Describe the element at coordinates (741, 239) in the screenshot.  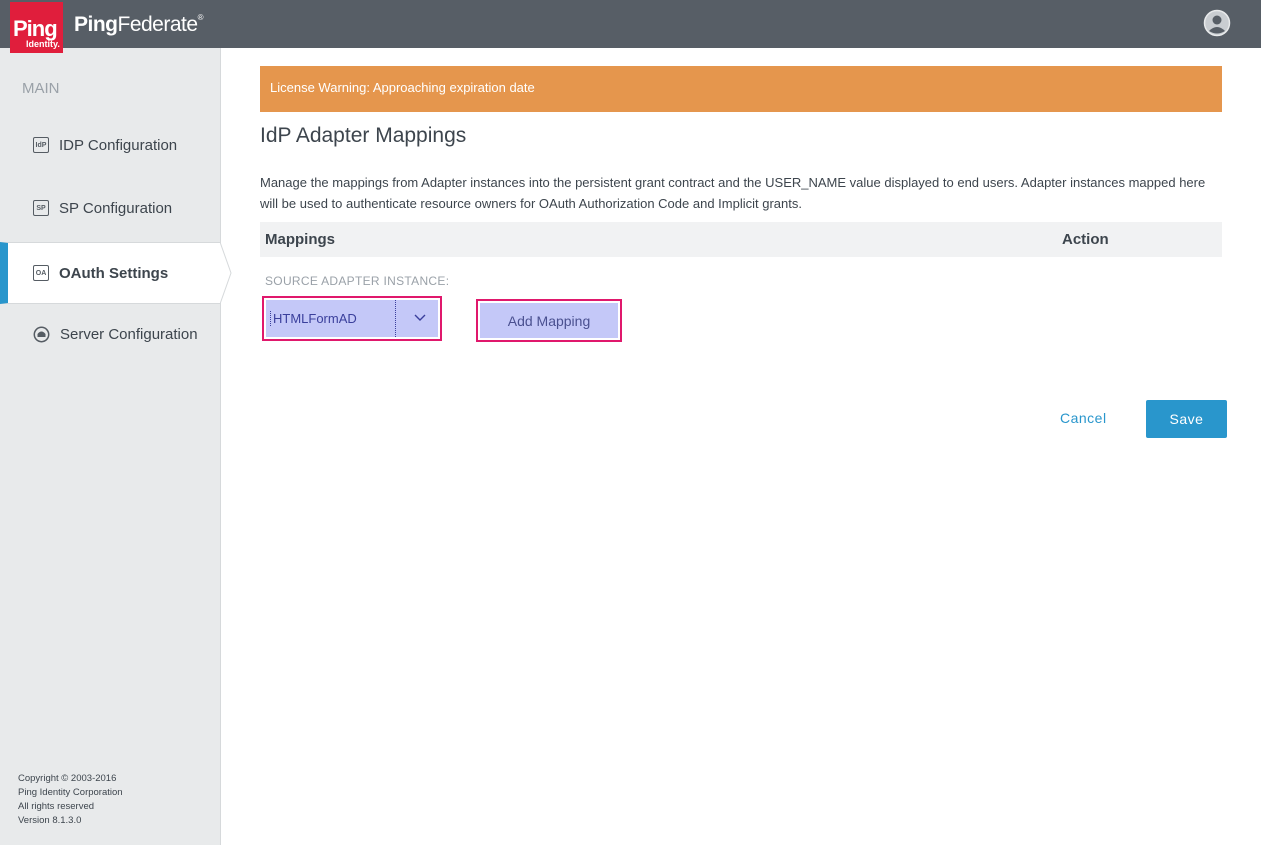
I see `mappings-table-header: Mappings Action` at that location.